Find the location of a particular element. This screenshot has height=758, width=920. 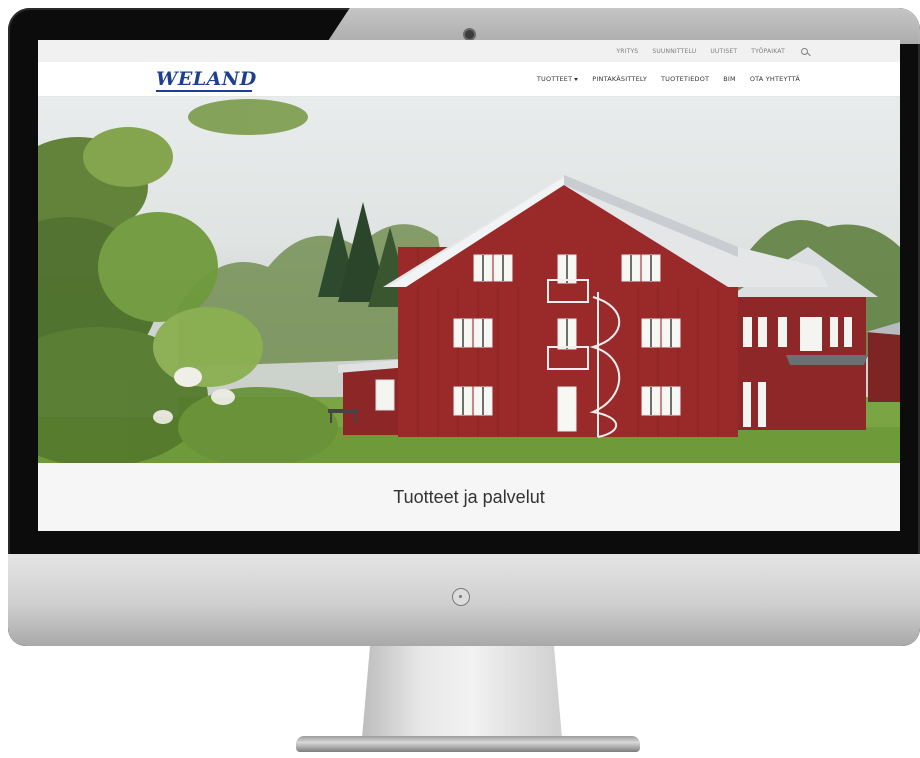

section-title: Tuotteet ja palvelut is located at coordinates (469, 496).